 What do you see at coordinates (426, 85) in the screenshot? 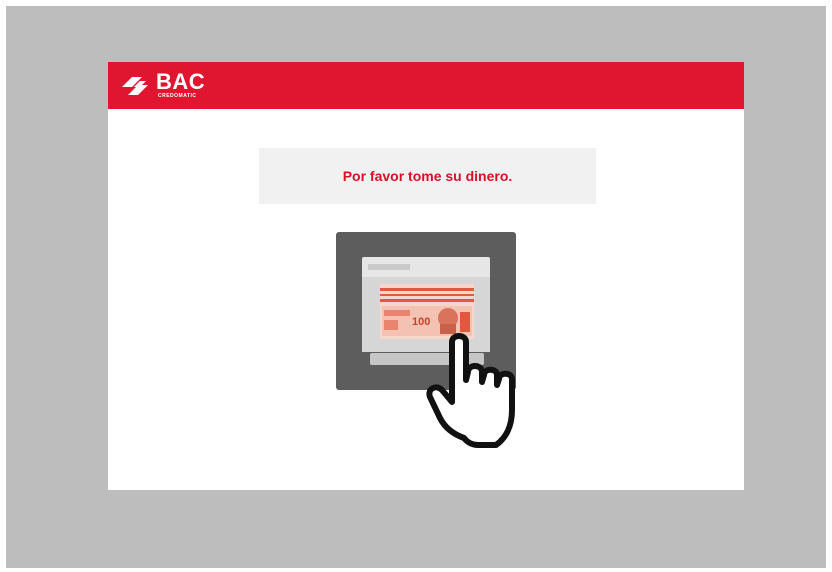
I see `header-bar: BAC CREDOMATIC` at bounding box center [426, 85].